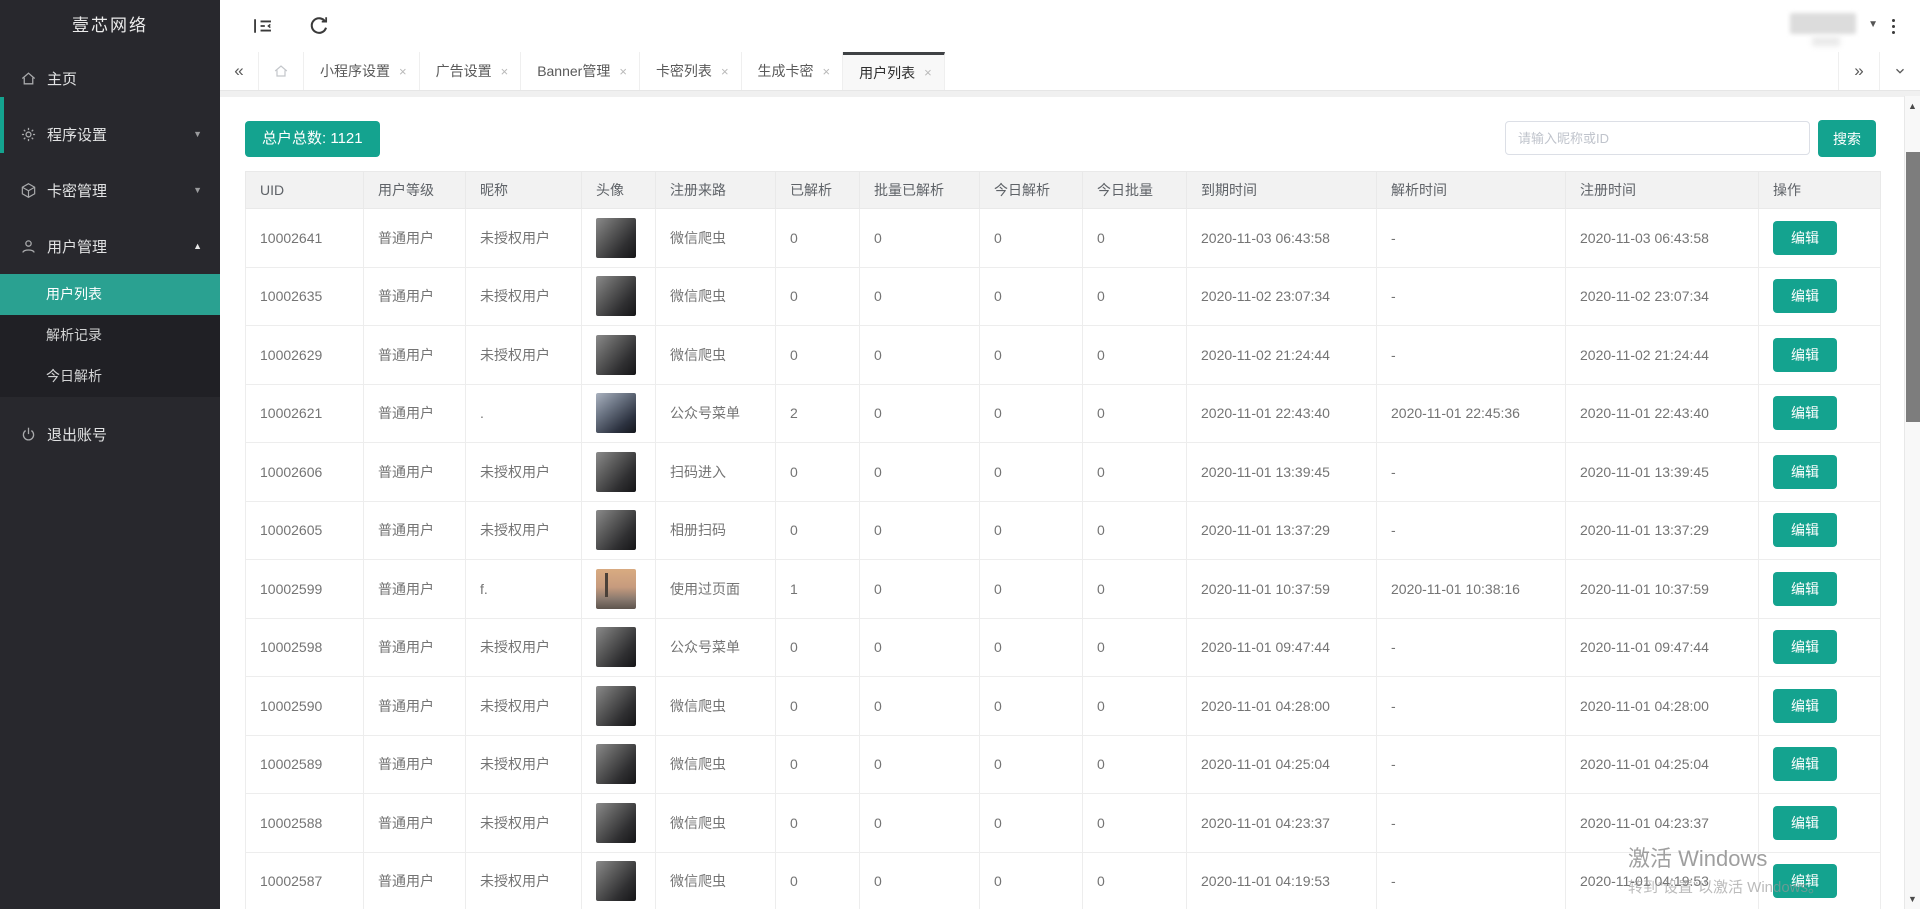 The width and height of the screenshot is (1920, 909). Describe the element at coordinates (715, 190) in the screenshot. I see `column-header: 注册来路` at that location.